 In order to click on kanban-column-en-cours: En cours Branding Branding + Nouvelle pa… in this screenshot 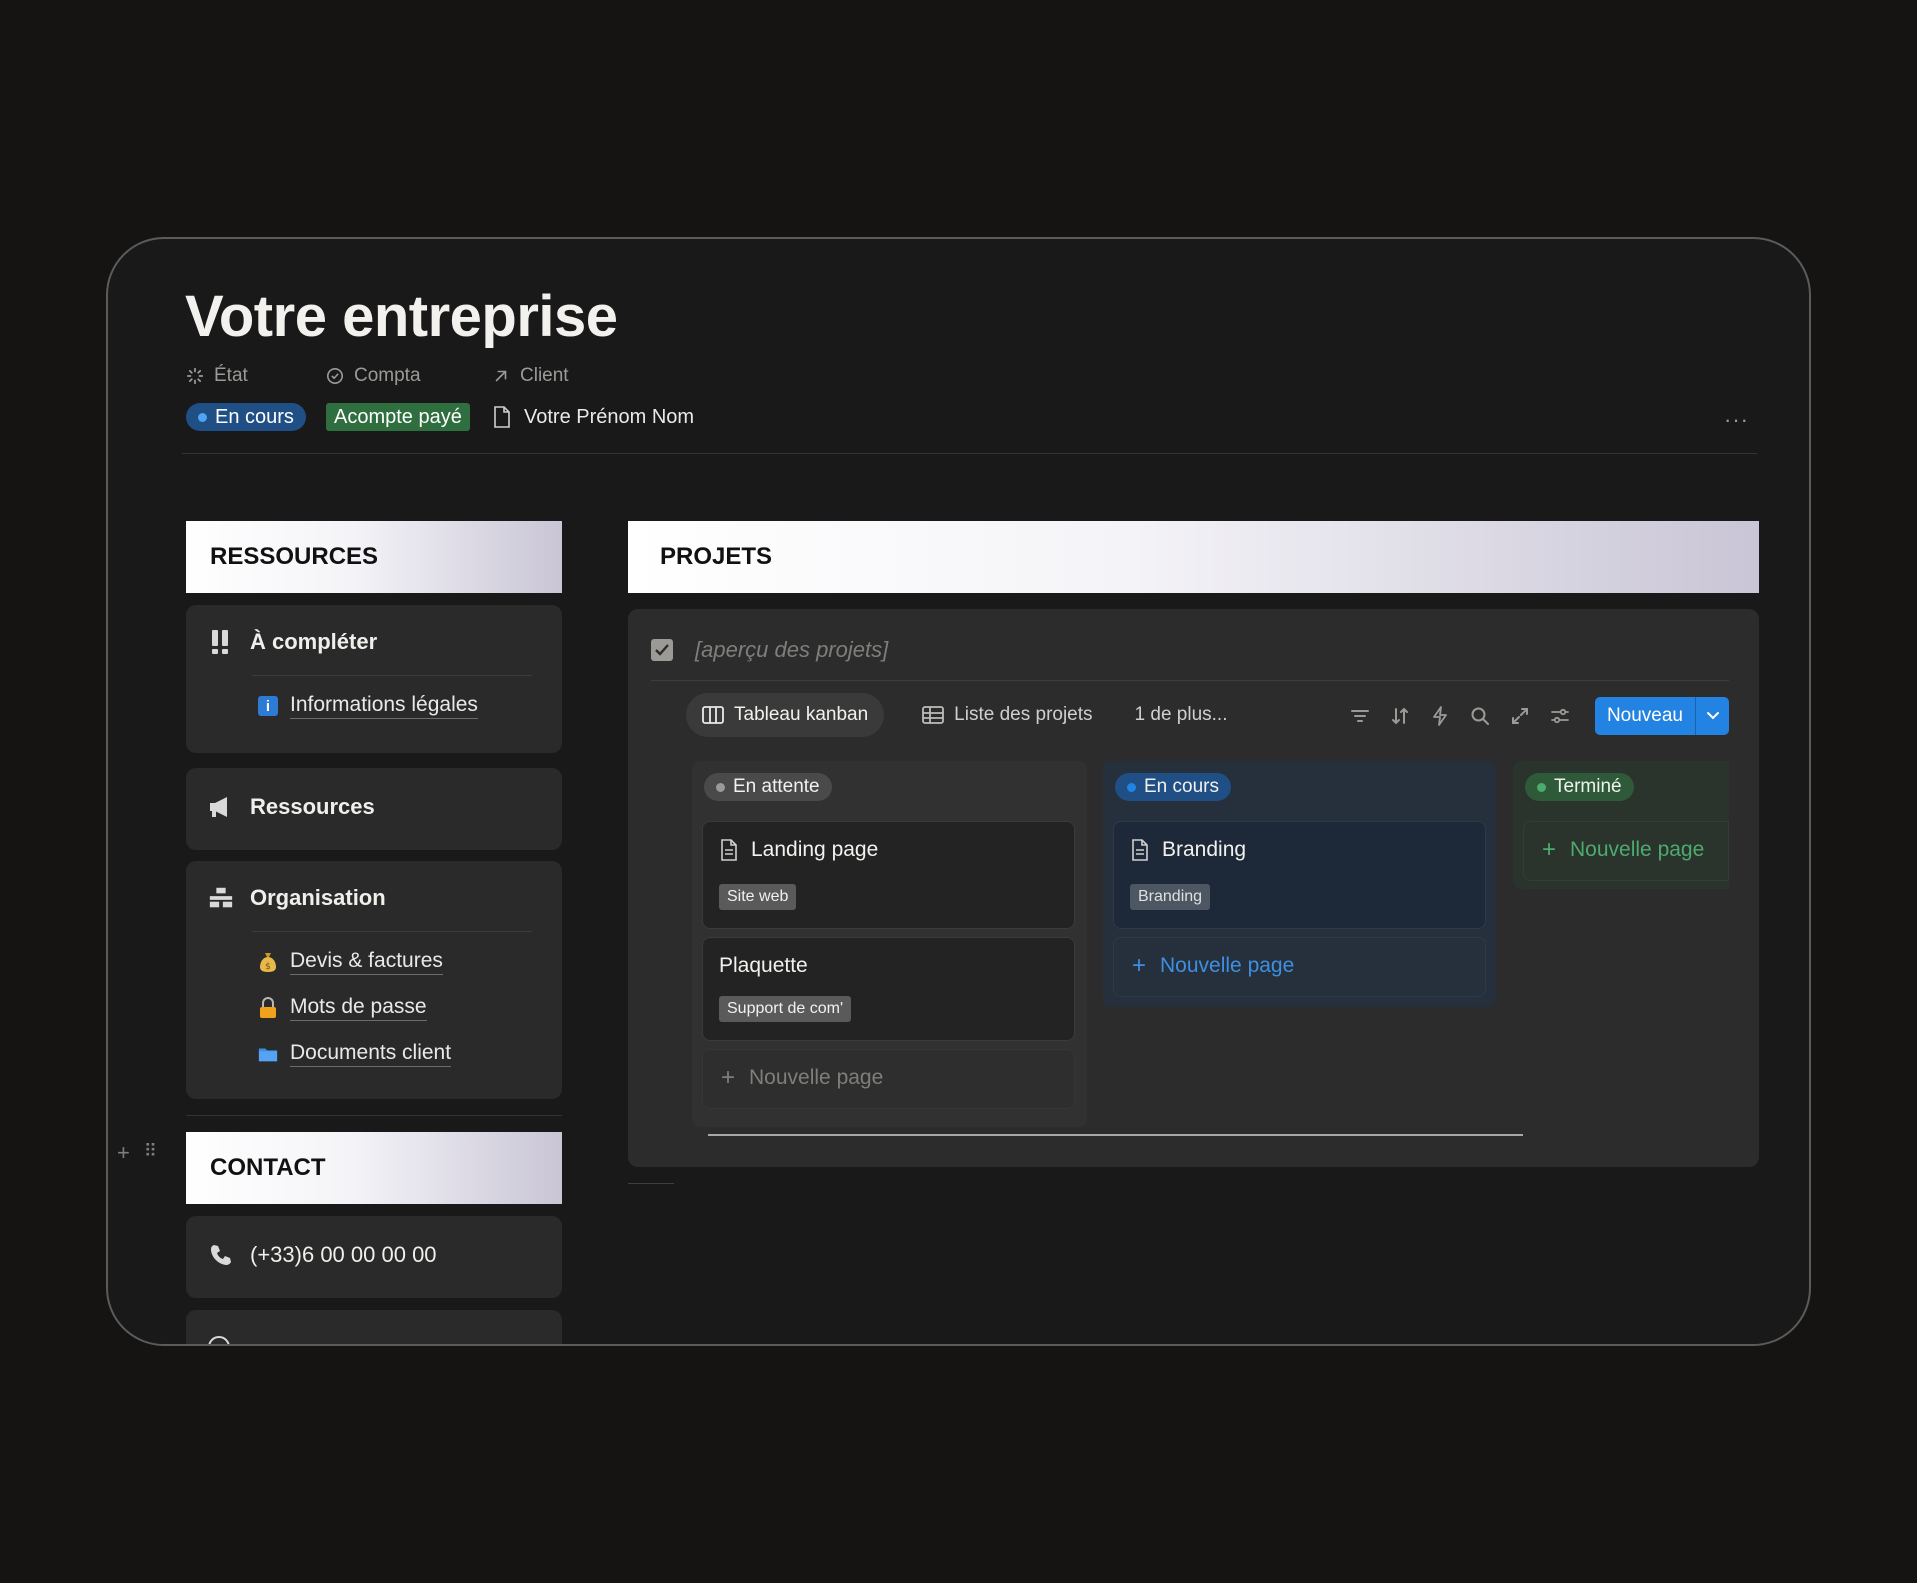, I will do `click(1299, 884)`.